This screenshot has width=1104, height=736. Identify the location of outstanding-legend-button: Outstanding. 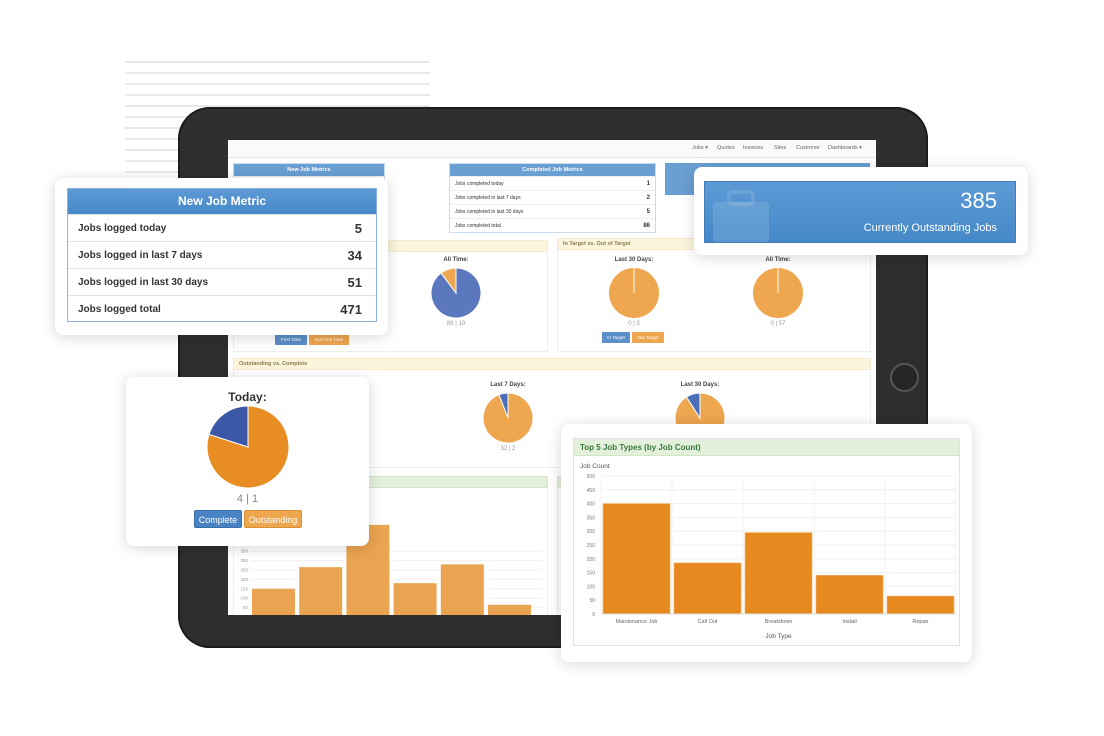
(273, 519).